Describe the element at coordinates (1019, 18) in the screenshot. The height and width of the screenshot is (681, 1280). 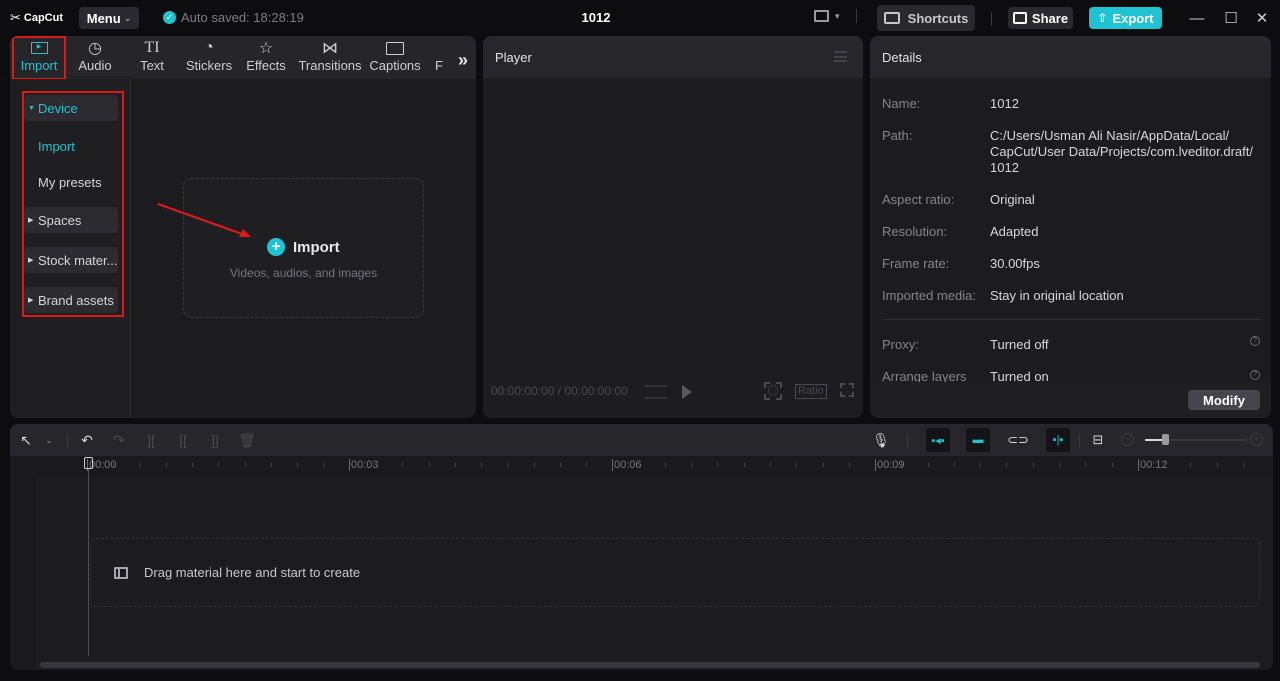
I see `share-video-icon` at that location.